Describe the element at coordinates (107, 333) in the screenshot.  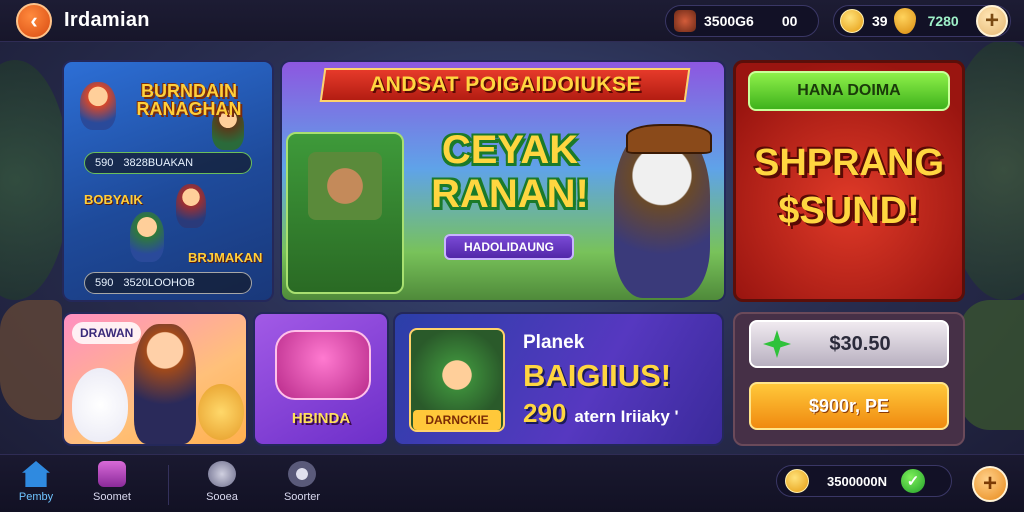
I see `character-card-tag: DRAWAN` at that location.